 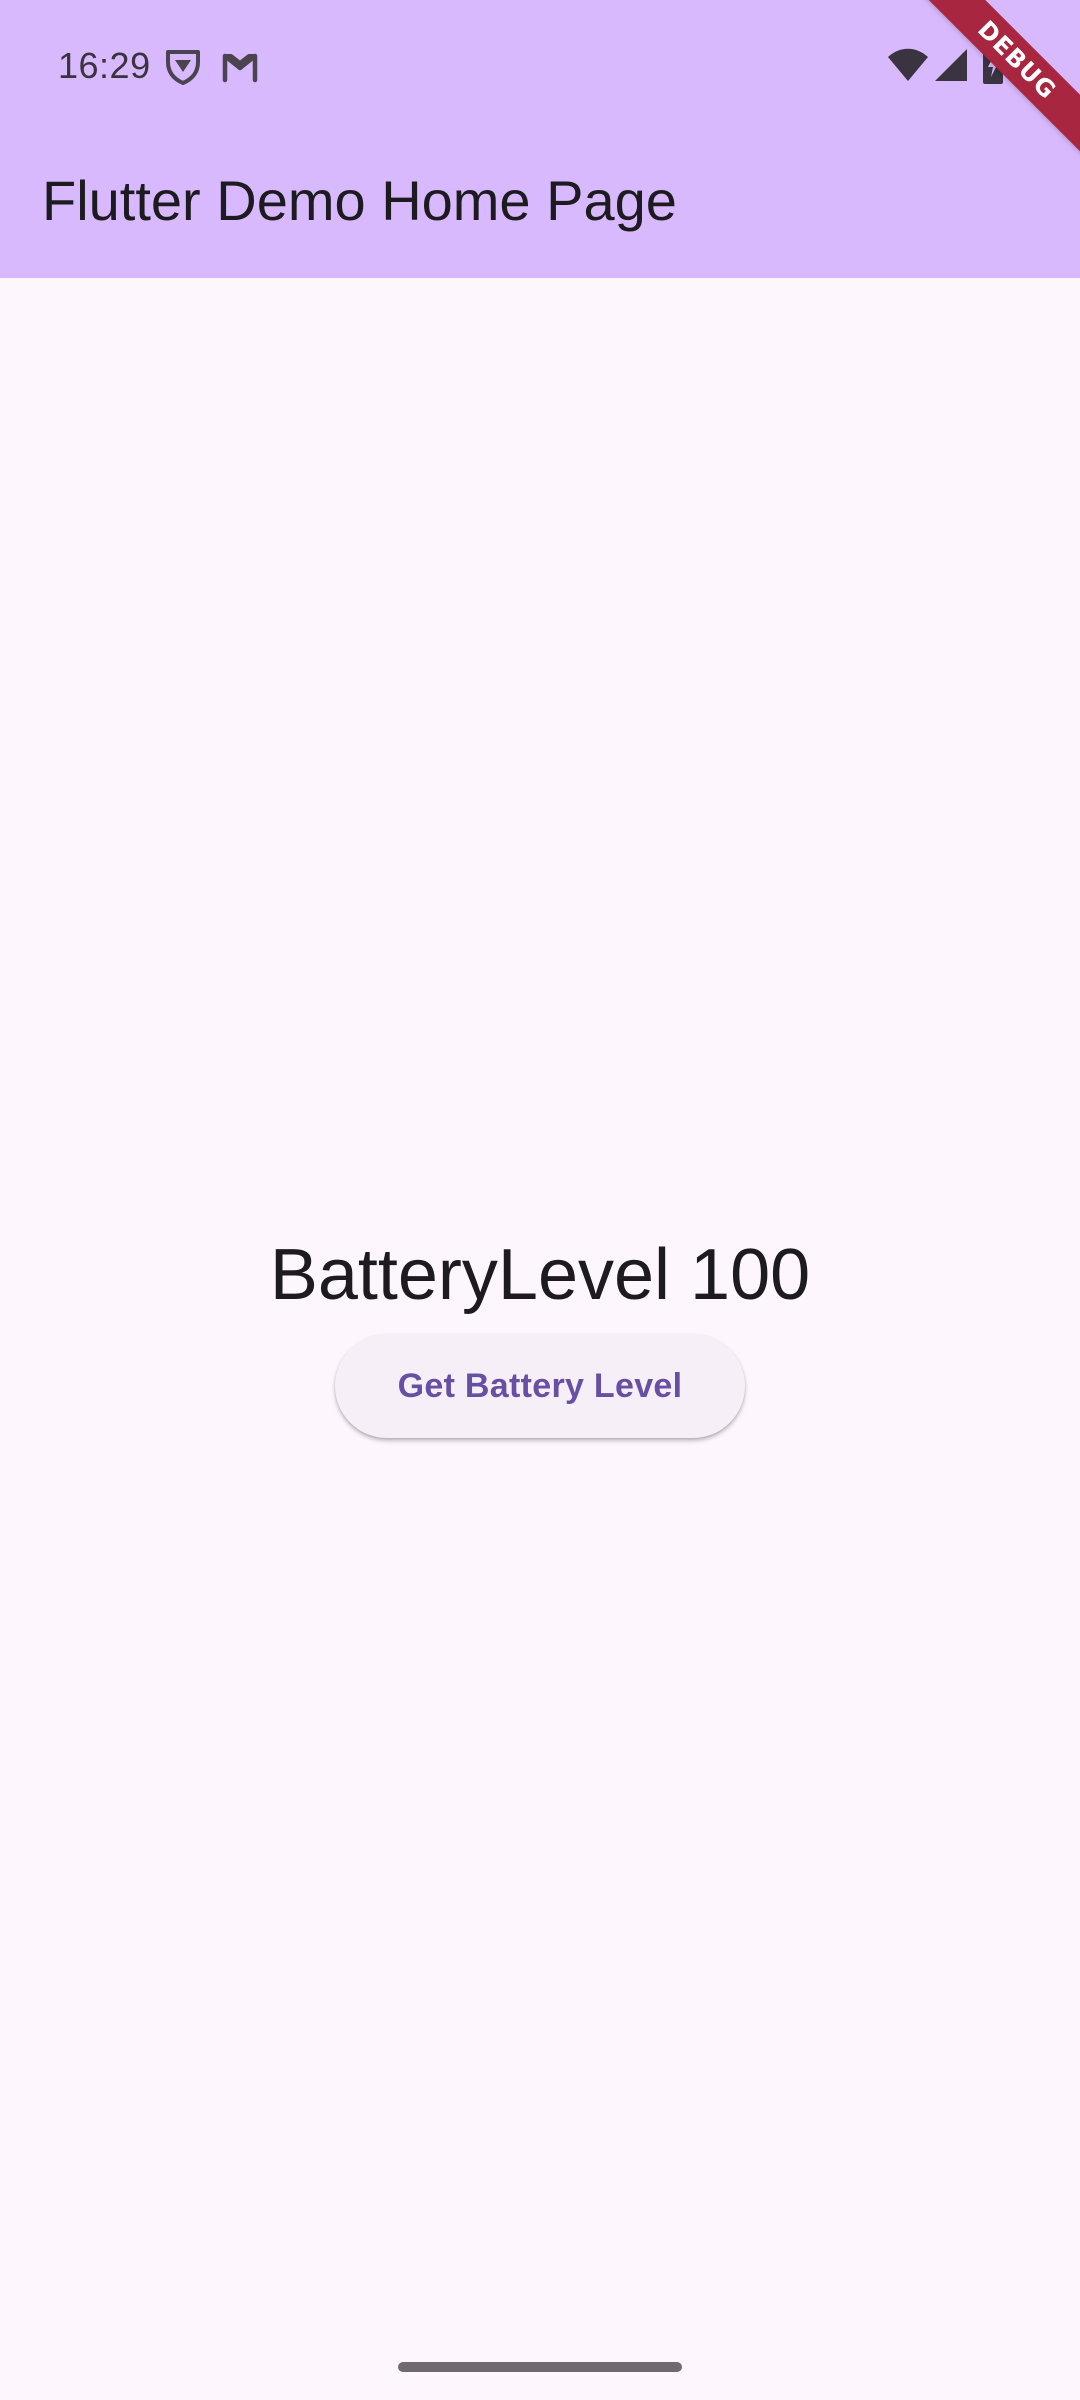 What do you see at coordinates (993, 64) in the screenshot?
I see `battery-charging-icon` at bounding box center [993, 64].